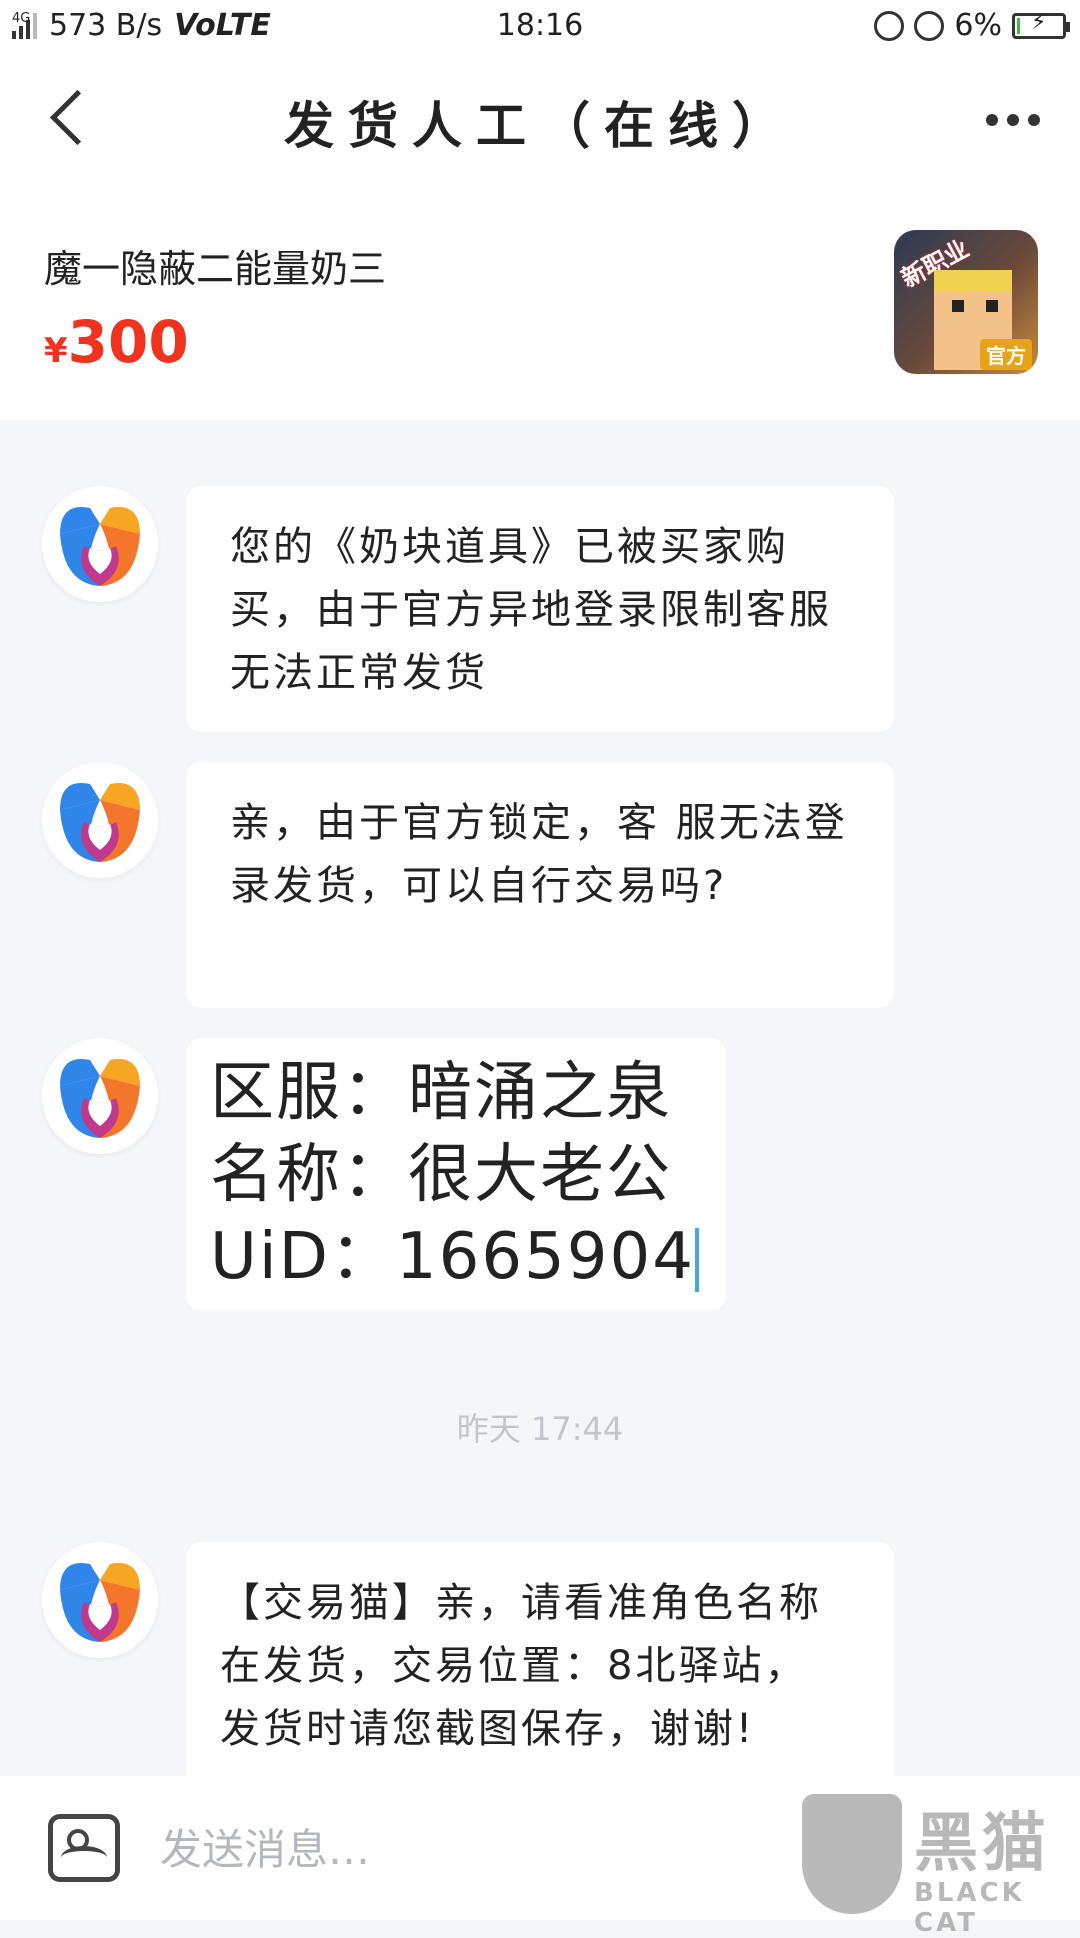  I want to click on text-caret, so click(696, 1260).